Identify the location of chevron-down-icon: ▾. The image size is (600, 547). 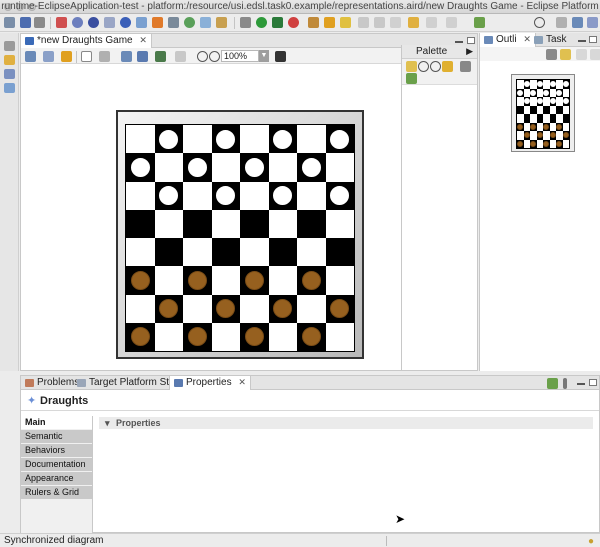
(107, 423).